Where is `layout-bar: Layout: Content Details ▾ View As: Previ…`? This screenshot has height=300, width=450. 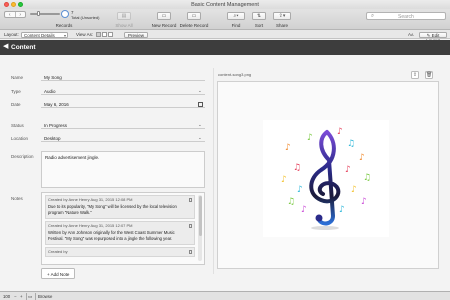 layout-bar: Layout: Content Details ▾ View As: Previ… is located at coordinates (225, 36).